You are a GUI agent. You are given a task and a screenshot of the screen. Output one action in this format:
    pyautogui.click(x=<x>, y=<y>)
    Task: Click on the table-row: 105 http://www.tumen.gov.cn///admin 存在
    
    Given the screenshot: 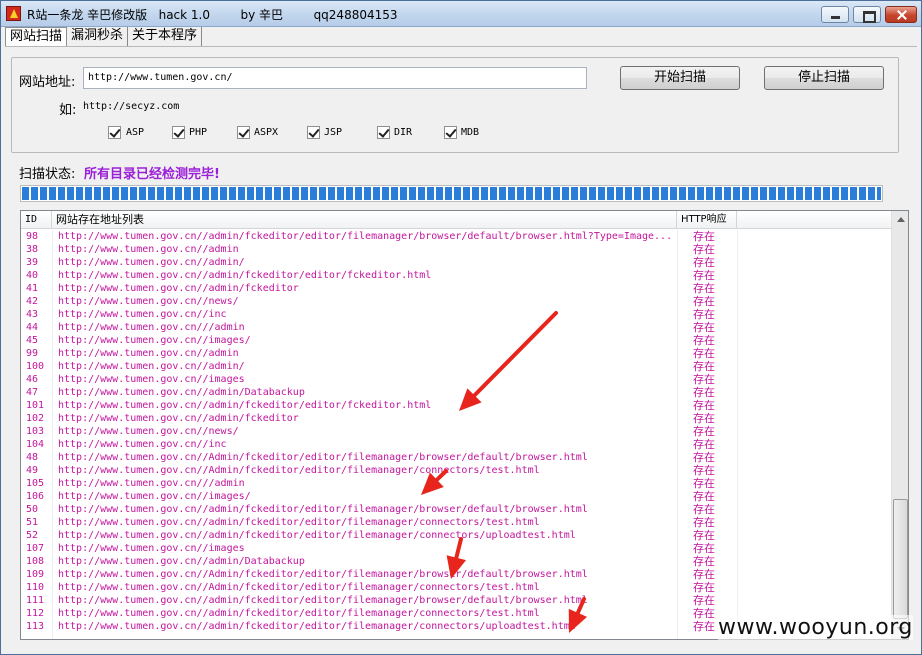 What is the action you would take?
    pyautogui.click(x=456, y=483)
    